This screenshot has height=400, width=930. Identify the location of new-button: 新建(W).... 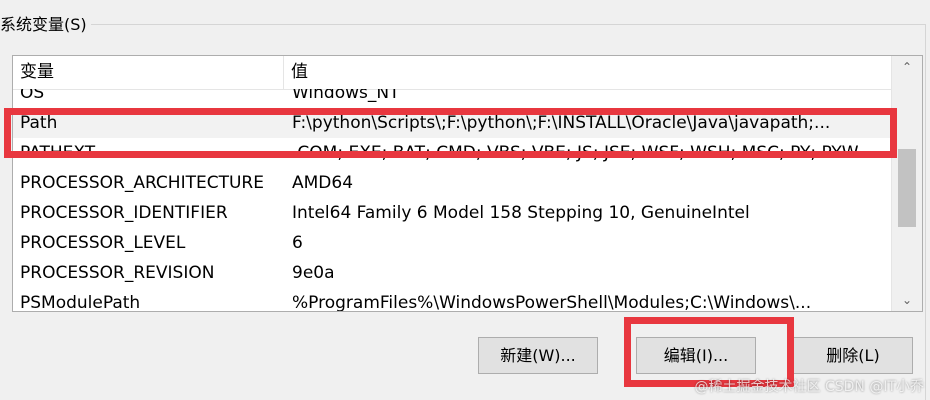
(538, 355).